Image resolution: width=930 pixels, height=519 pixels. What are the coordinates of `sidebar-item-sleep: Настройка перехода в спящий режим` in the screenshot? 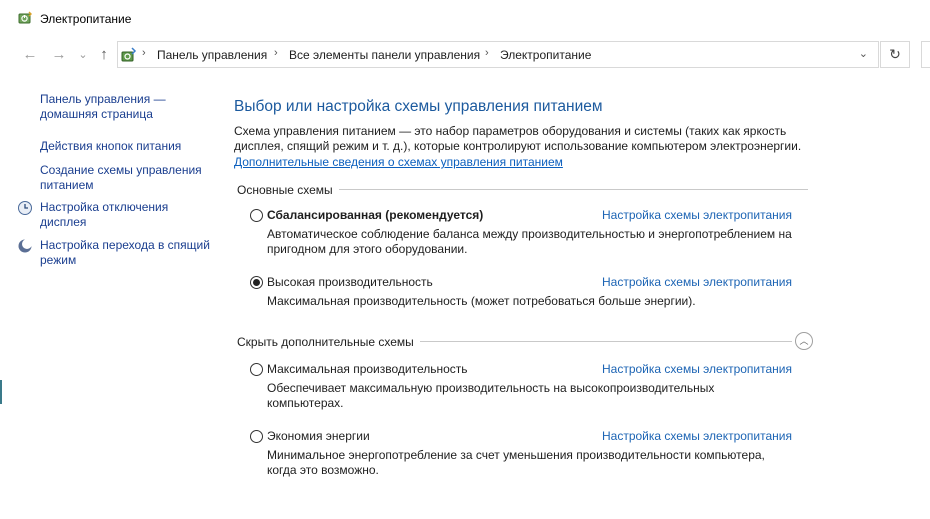 It's located at (125, 253).